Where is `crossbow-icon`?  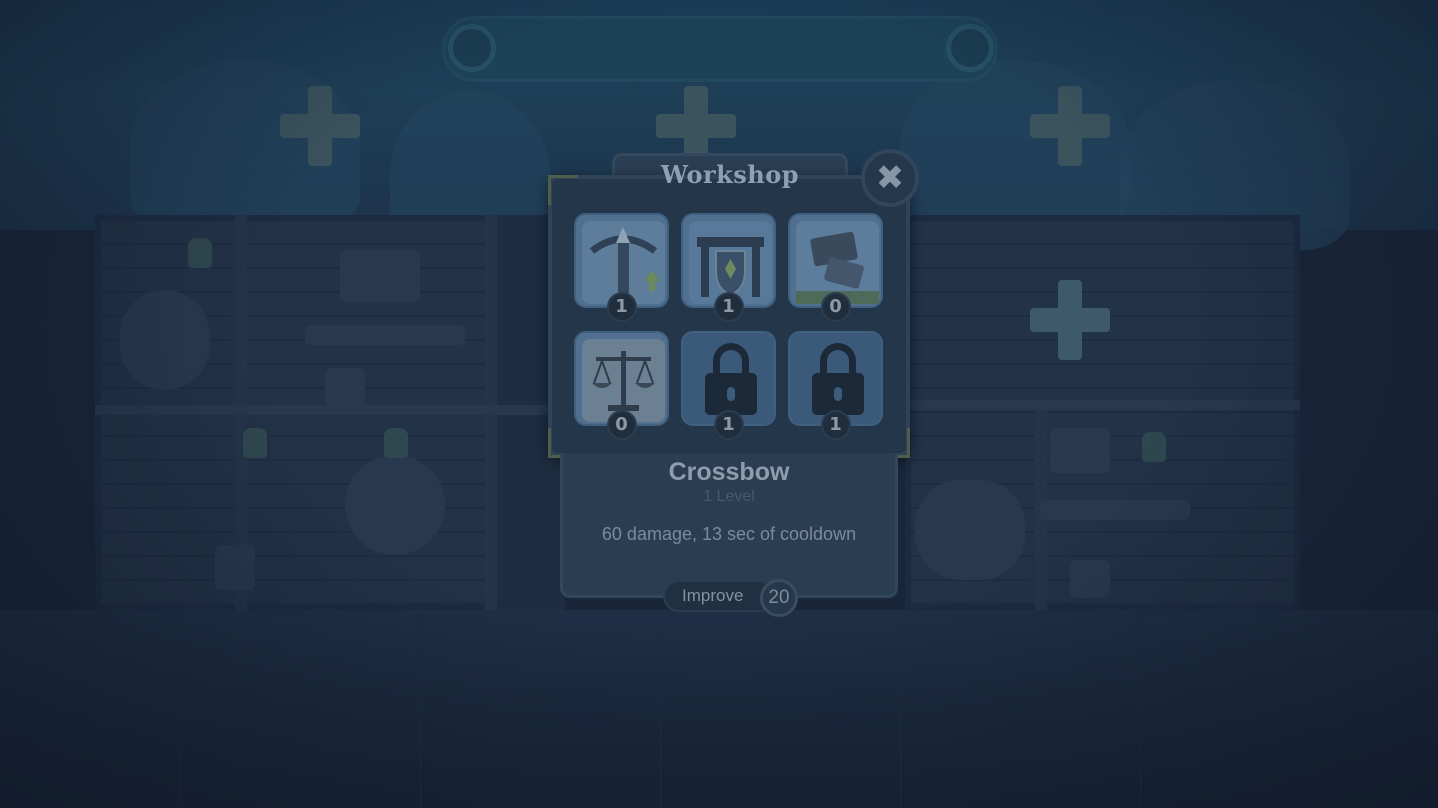 crossbow-icon is located at coordinates (623, 262).